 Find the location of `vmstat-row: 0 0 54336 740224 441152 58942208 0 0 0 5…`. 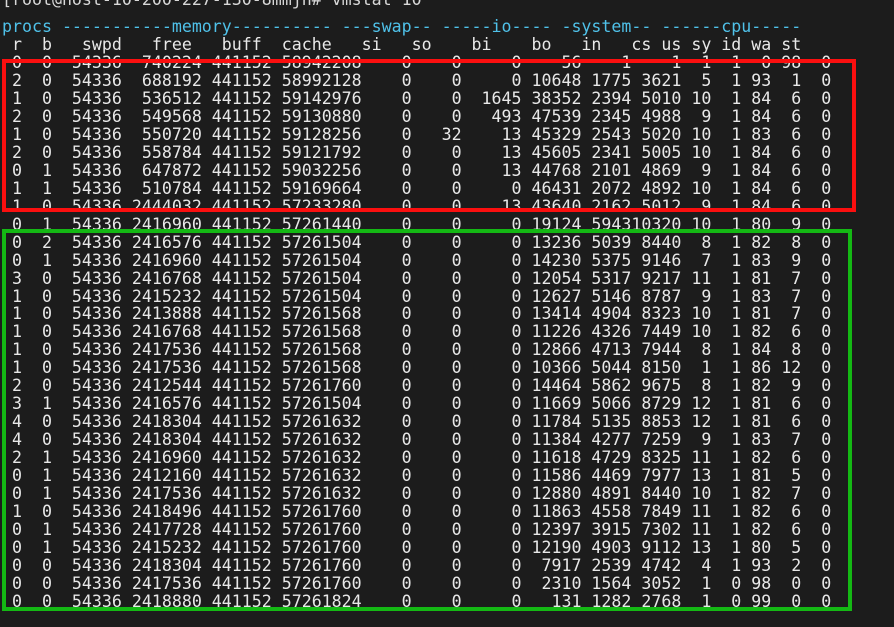

vmstat-row: 0 0 54336 740224 441152 58942208 0 0 0 5… is located at coordinates (417, 62).